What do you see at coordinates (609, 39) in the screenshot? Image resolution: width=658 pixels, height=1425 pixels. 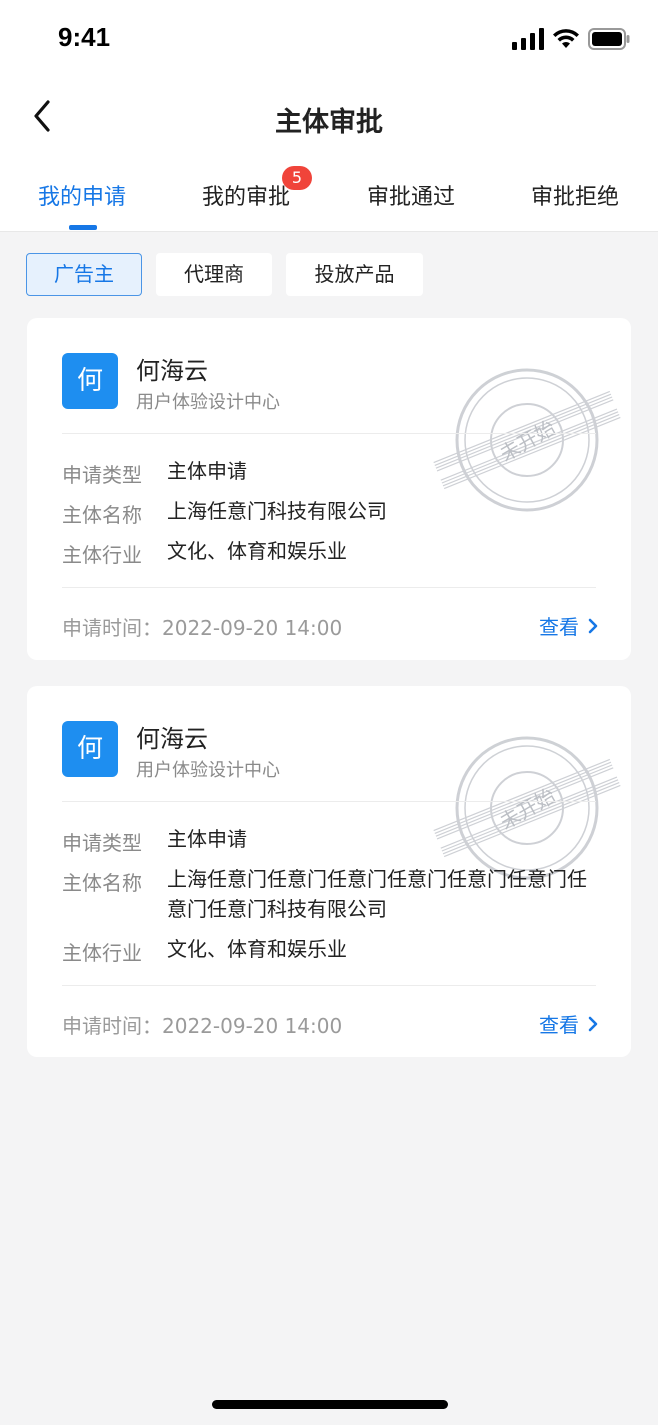 I see `battery-icon` at bounding box center [609, 39].